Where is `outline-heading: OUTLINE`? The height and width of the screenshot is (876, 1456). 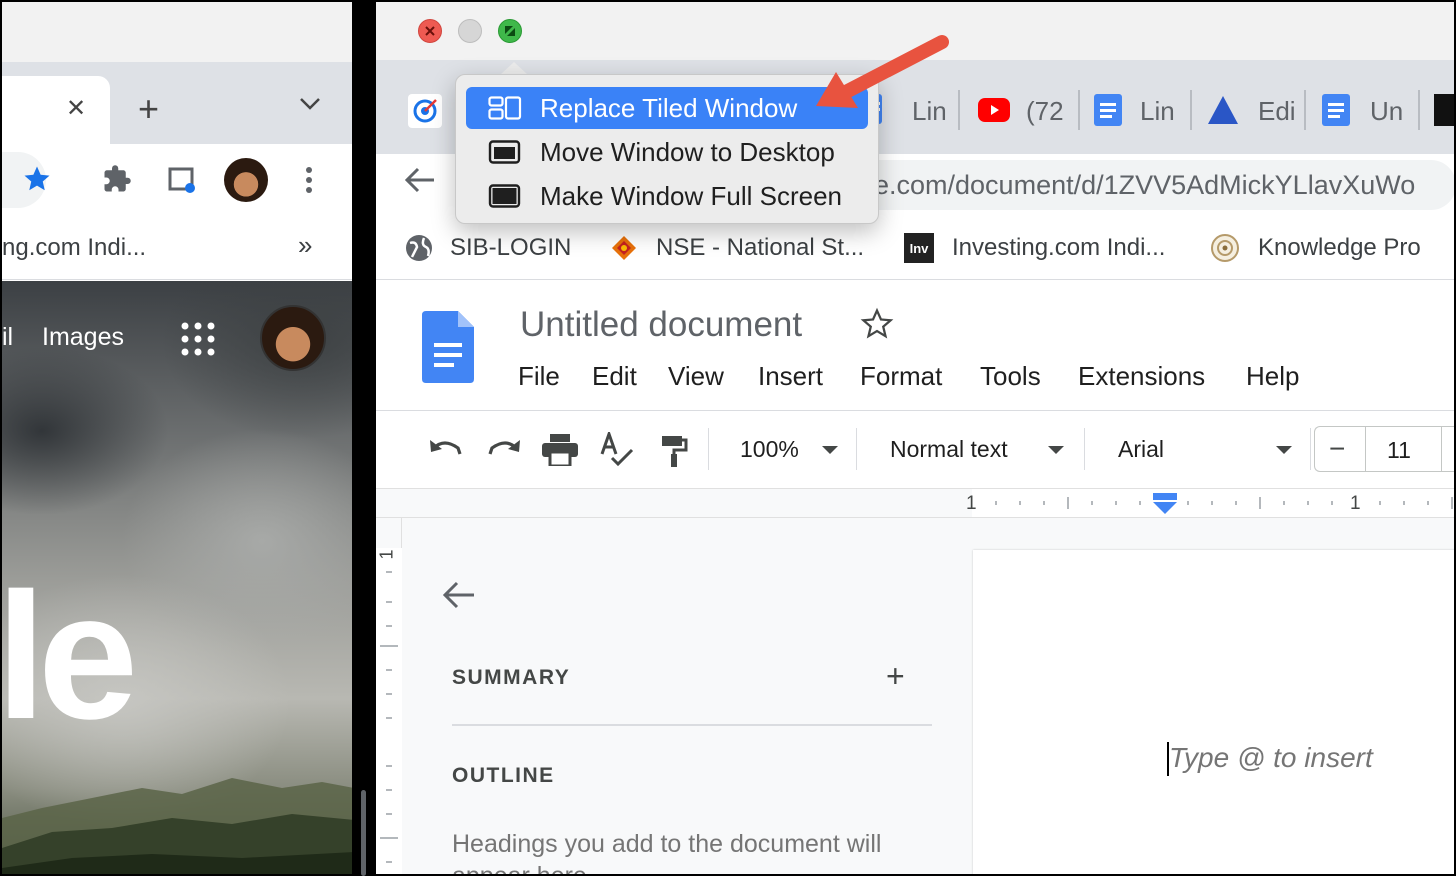
outline-heading: OUTLINE is located at coordinates (503, 775).